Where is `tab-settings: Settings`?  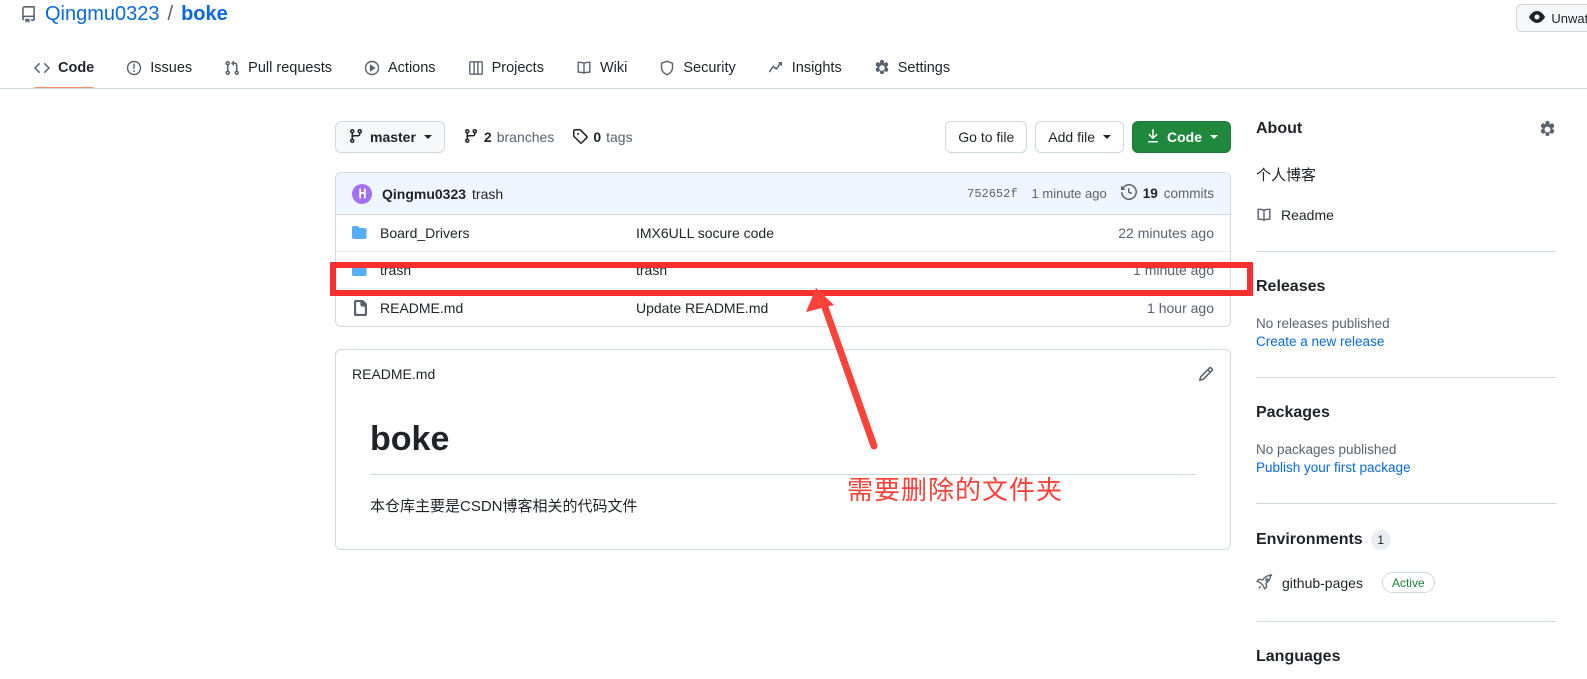 tab-settings: Settings is located at coordinates (912, 68).